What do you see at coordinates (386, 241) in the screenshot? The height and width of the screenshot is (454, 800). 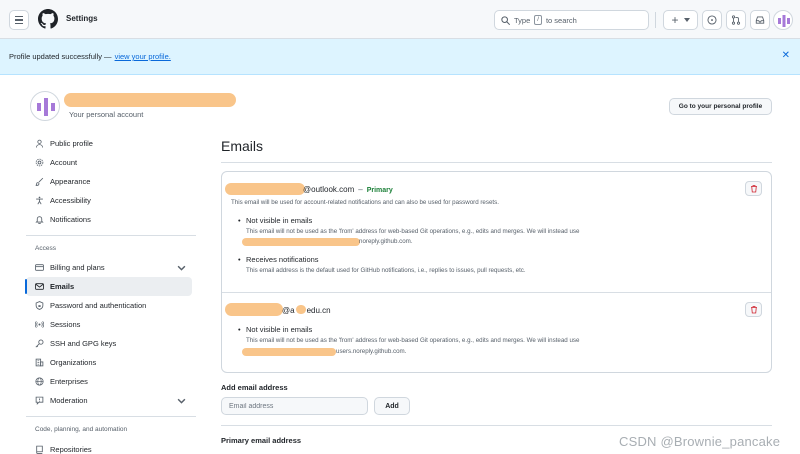 I see `bullet-text-cont: noreply.github.com.` at bounding box center [386, 241].